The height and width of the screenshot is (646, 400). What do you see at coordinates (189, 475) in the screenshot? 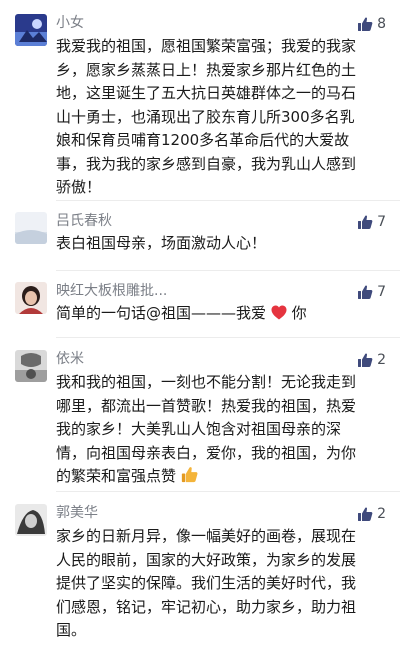
I see `thumbs-up-emoji` at bounding box center [189, 475].